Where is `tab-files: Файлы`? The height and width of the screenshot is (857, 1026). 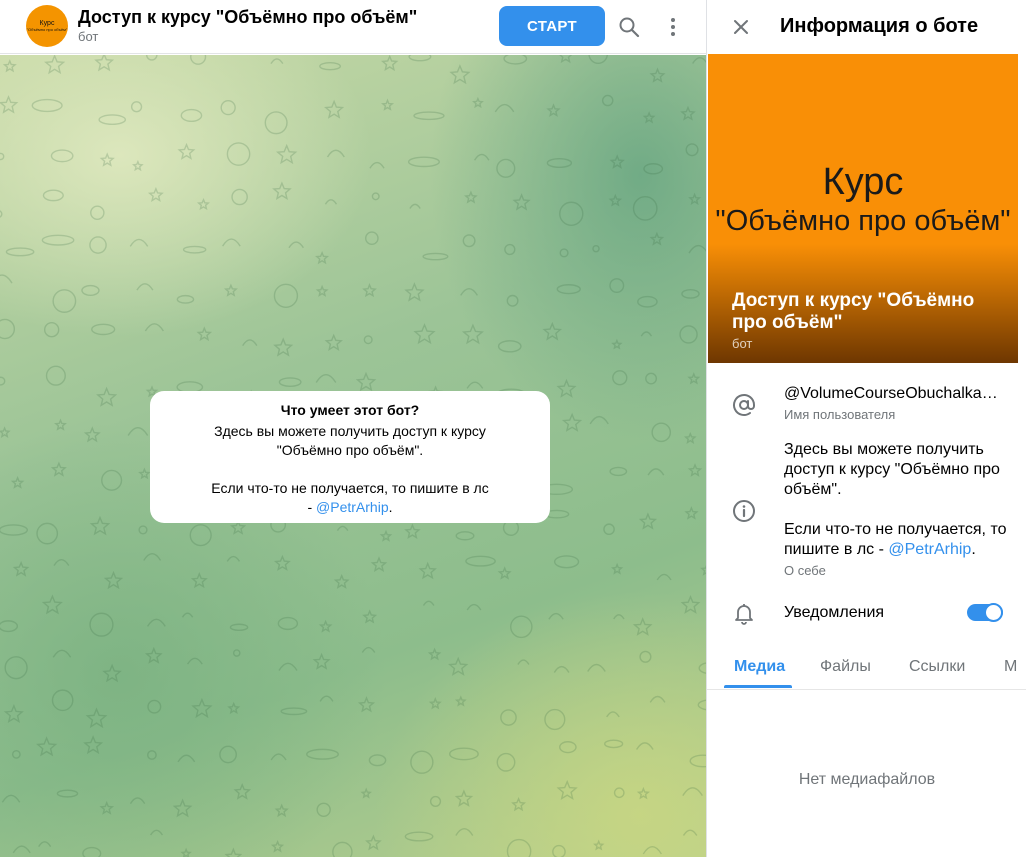
tab-files: Файлы is located at coordinates (845, 667).